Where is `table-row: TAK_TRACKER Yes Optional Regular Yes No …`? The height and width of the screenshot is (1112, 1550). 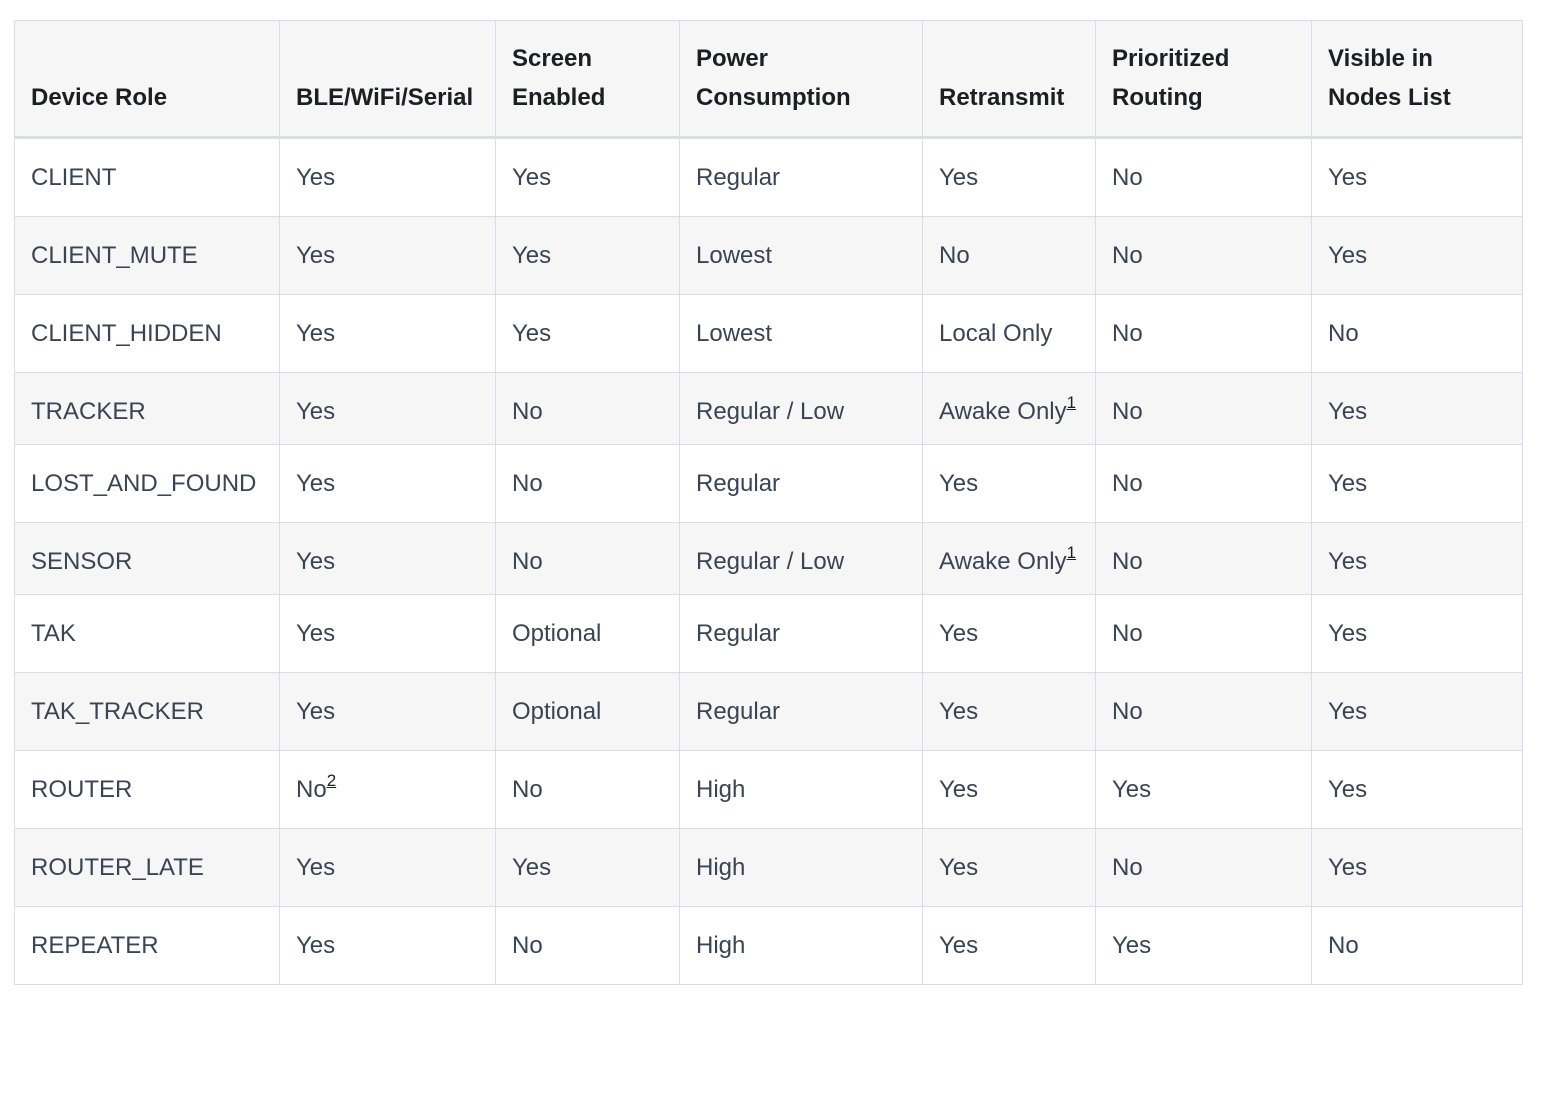 table-row: TAK_TRACKER Yes Optional Regular Yes No … is located at coordinates (768, 711).